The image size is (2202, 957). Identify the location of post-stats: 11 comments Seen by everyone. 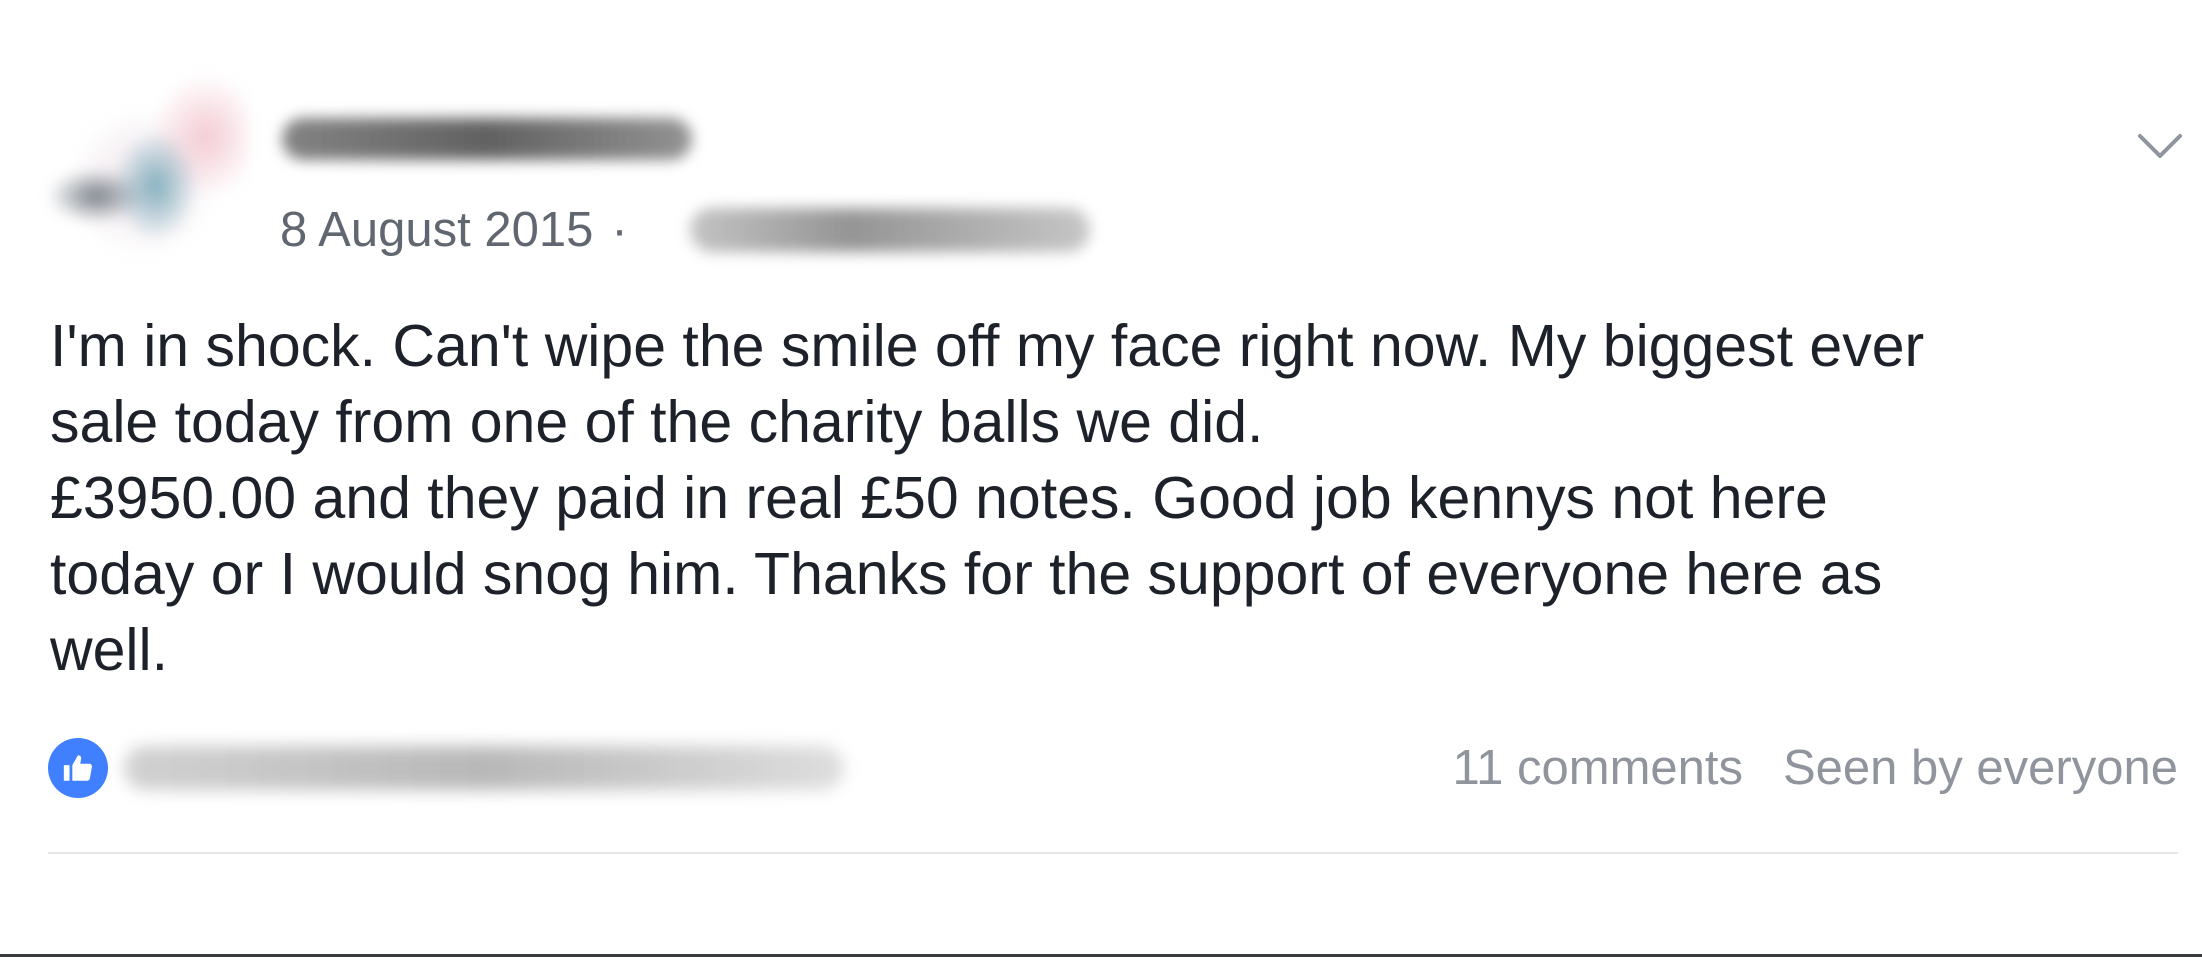
(1815, 768).